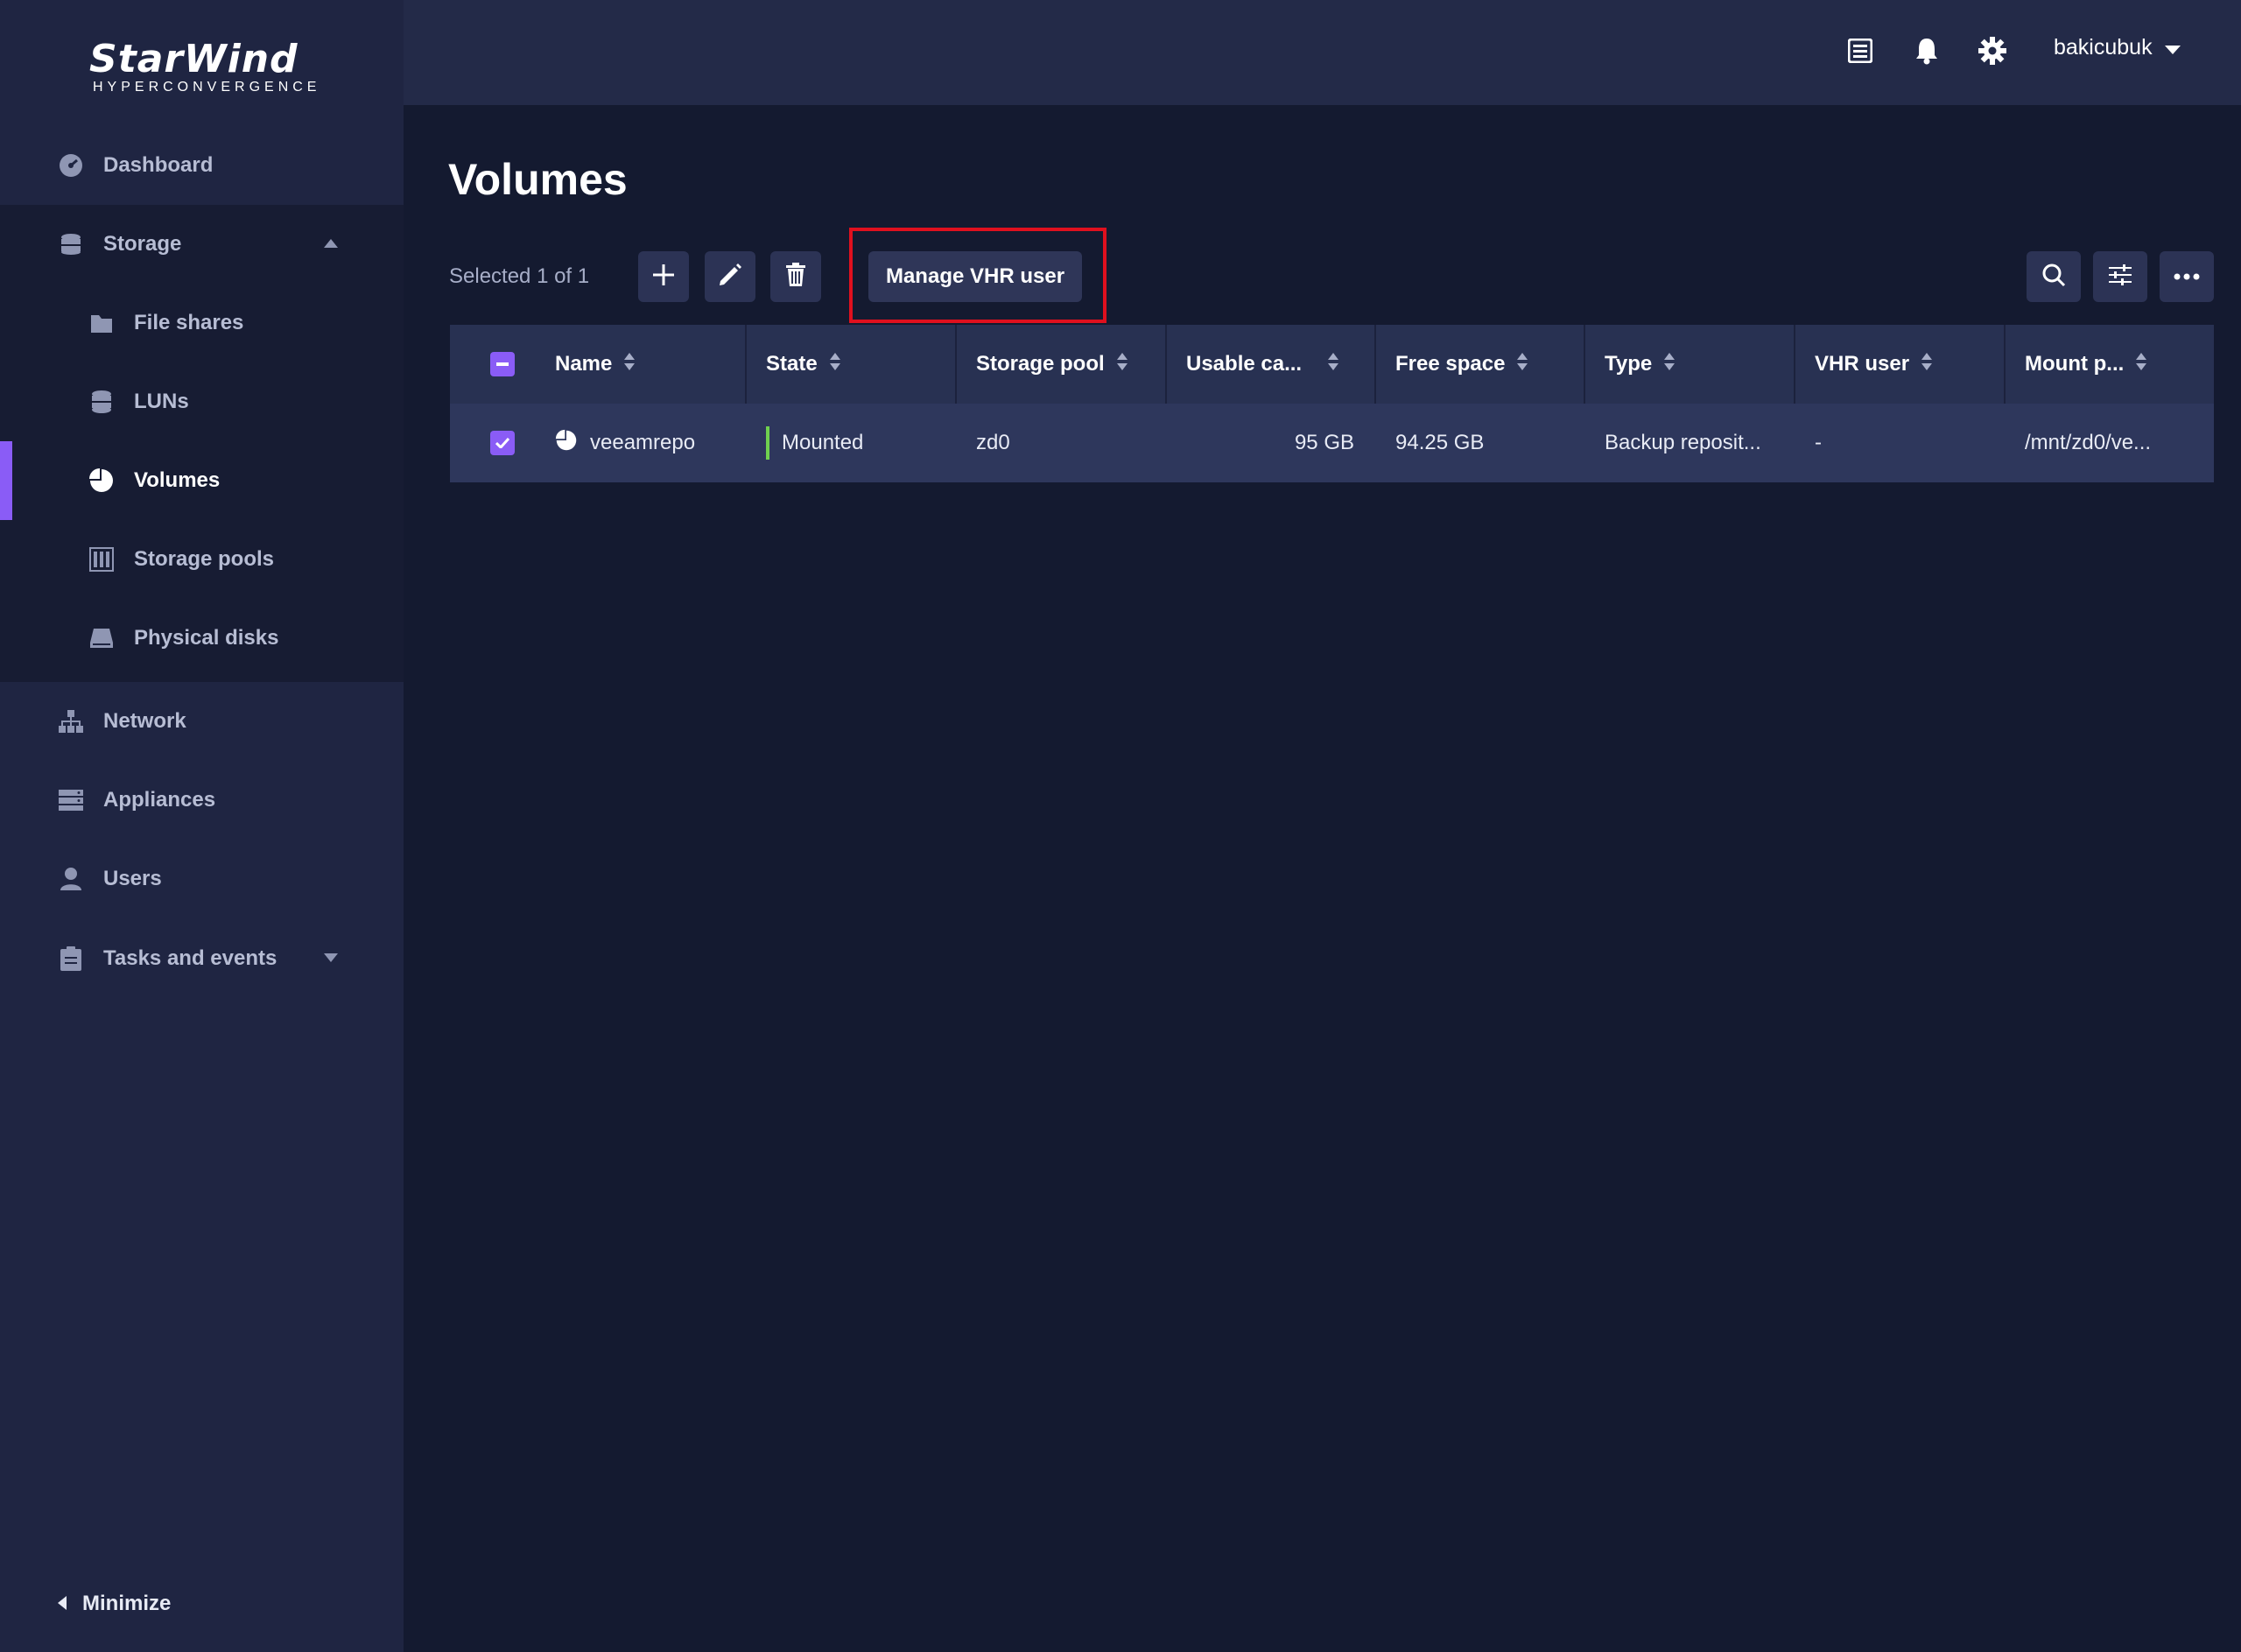 The image size is (2241, 1652). What do you see at coordinates (1450, 364) in the screenshot?
I see `column-label: Free space` at bounding box center [1450, 364].